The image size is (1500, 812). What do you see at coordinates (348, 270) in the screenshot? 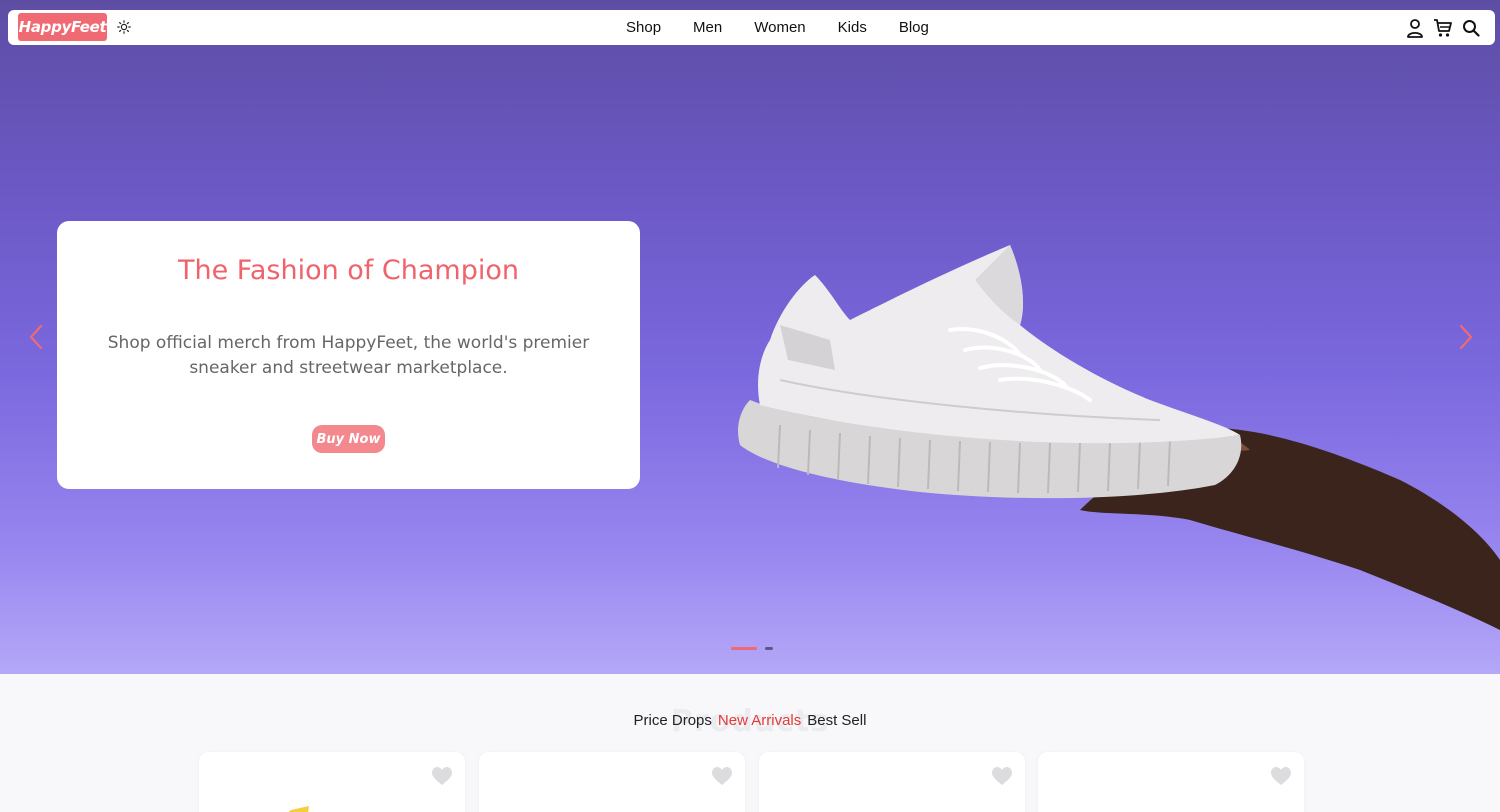
I see `hero-title: The Fashion of Champion` at bounding box center [348, 270].